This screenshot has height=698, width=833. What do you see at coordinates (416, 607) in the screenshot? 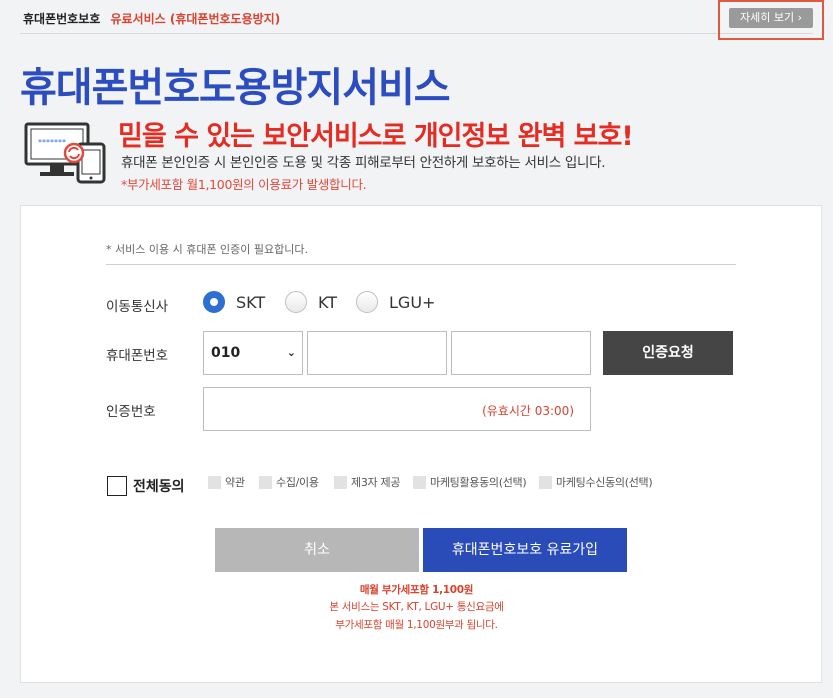
I see `billing-note-line1: 본 서비스는 SKT, KT, LGU+ 통신요금에` at bounding box center [416, 607].